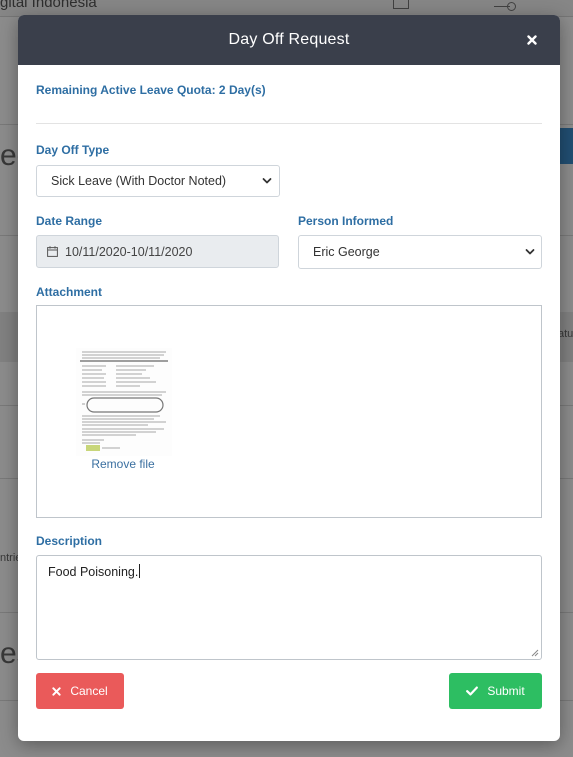 Image resolution: width=573 pixels, height=757 pixels. Describe the element at coordinates (151, 90) in the screenshot. I see `leave-quota-text: Remaining Active Leave Quota: 2 Day(s)` at that location.